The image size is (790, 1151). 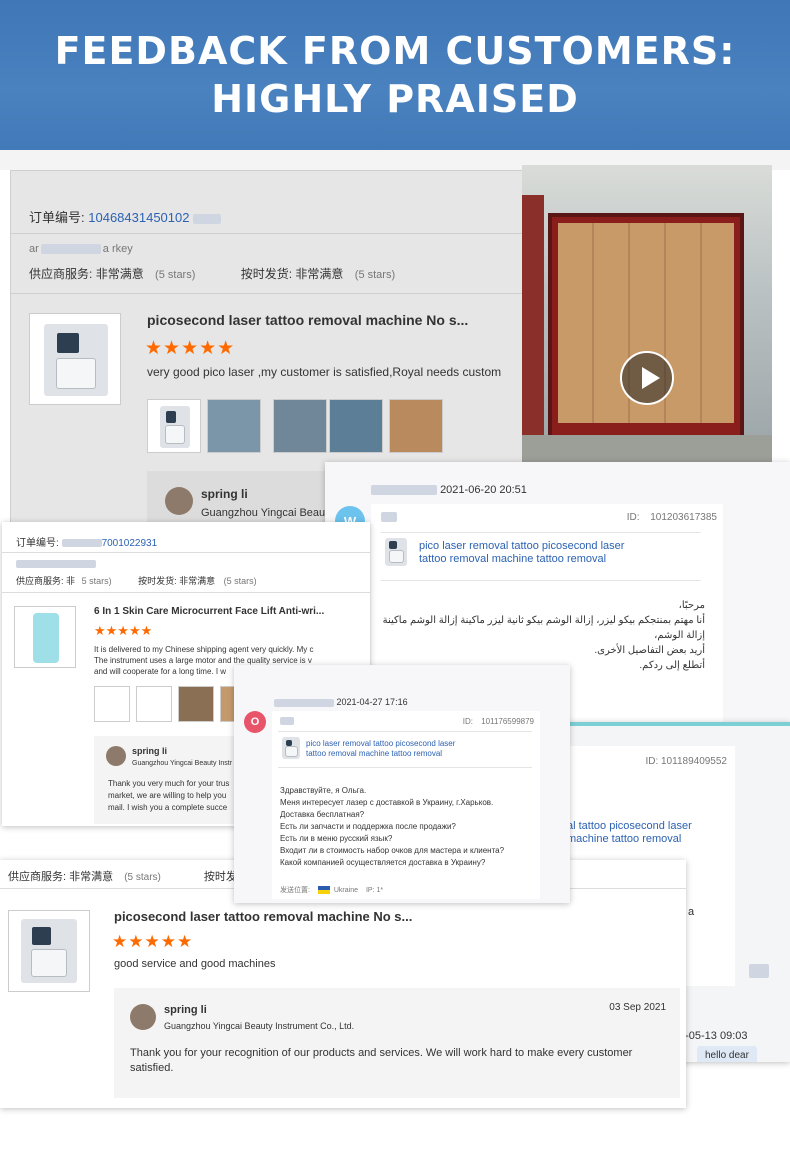 What do you see at coordinates (395, 75) in the screenshot?
I see `header-banner: FEEDBACK FROM CUSTOMERS: HIGHLY PRAISED` at bounding box center [395, 75].